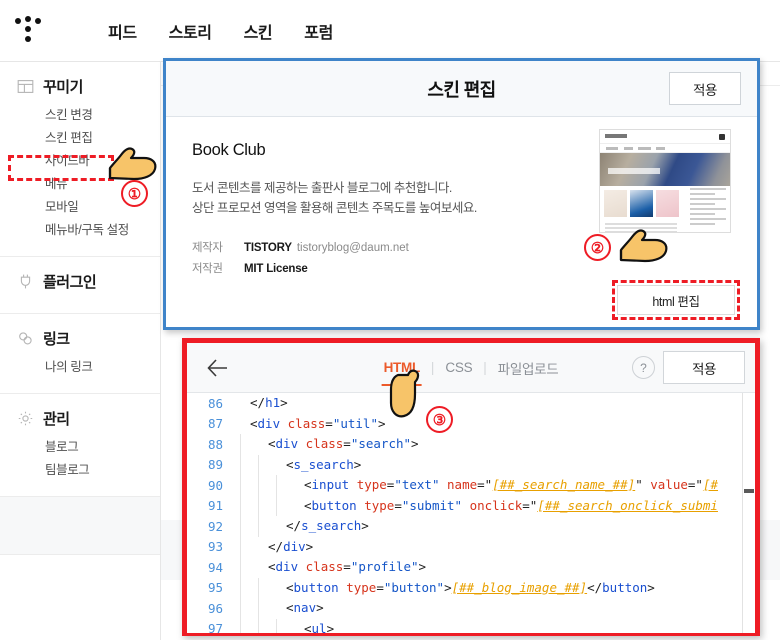  I want to click on help-icon: ?, so click(643, 367).